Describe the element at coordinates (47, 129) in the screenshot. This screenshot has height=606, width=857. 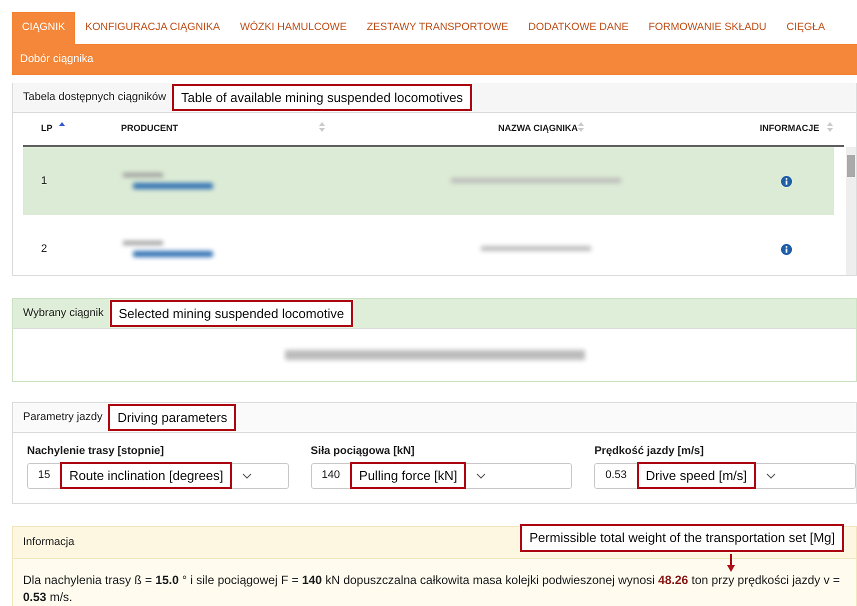
I see `column-header: LP` at that location.